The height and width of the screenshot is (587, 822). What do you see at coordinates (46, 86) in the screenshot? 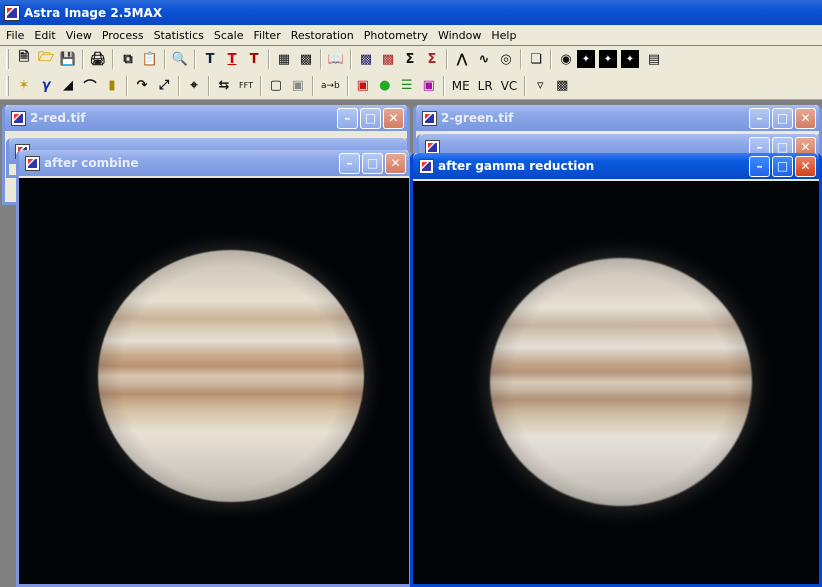
I see `gamma-icon: γ` at bounding box center [46, 86].